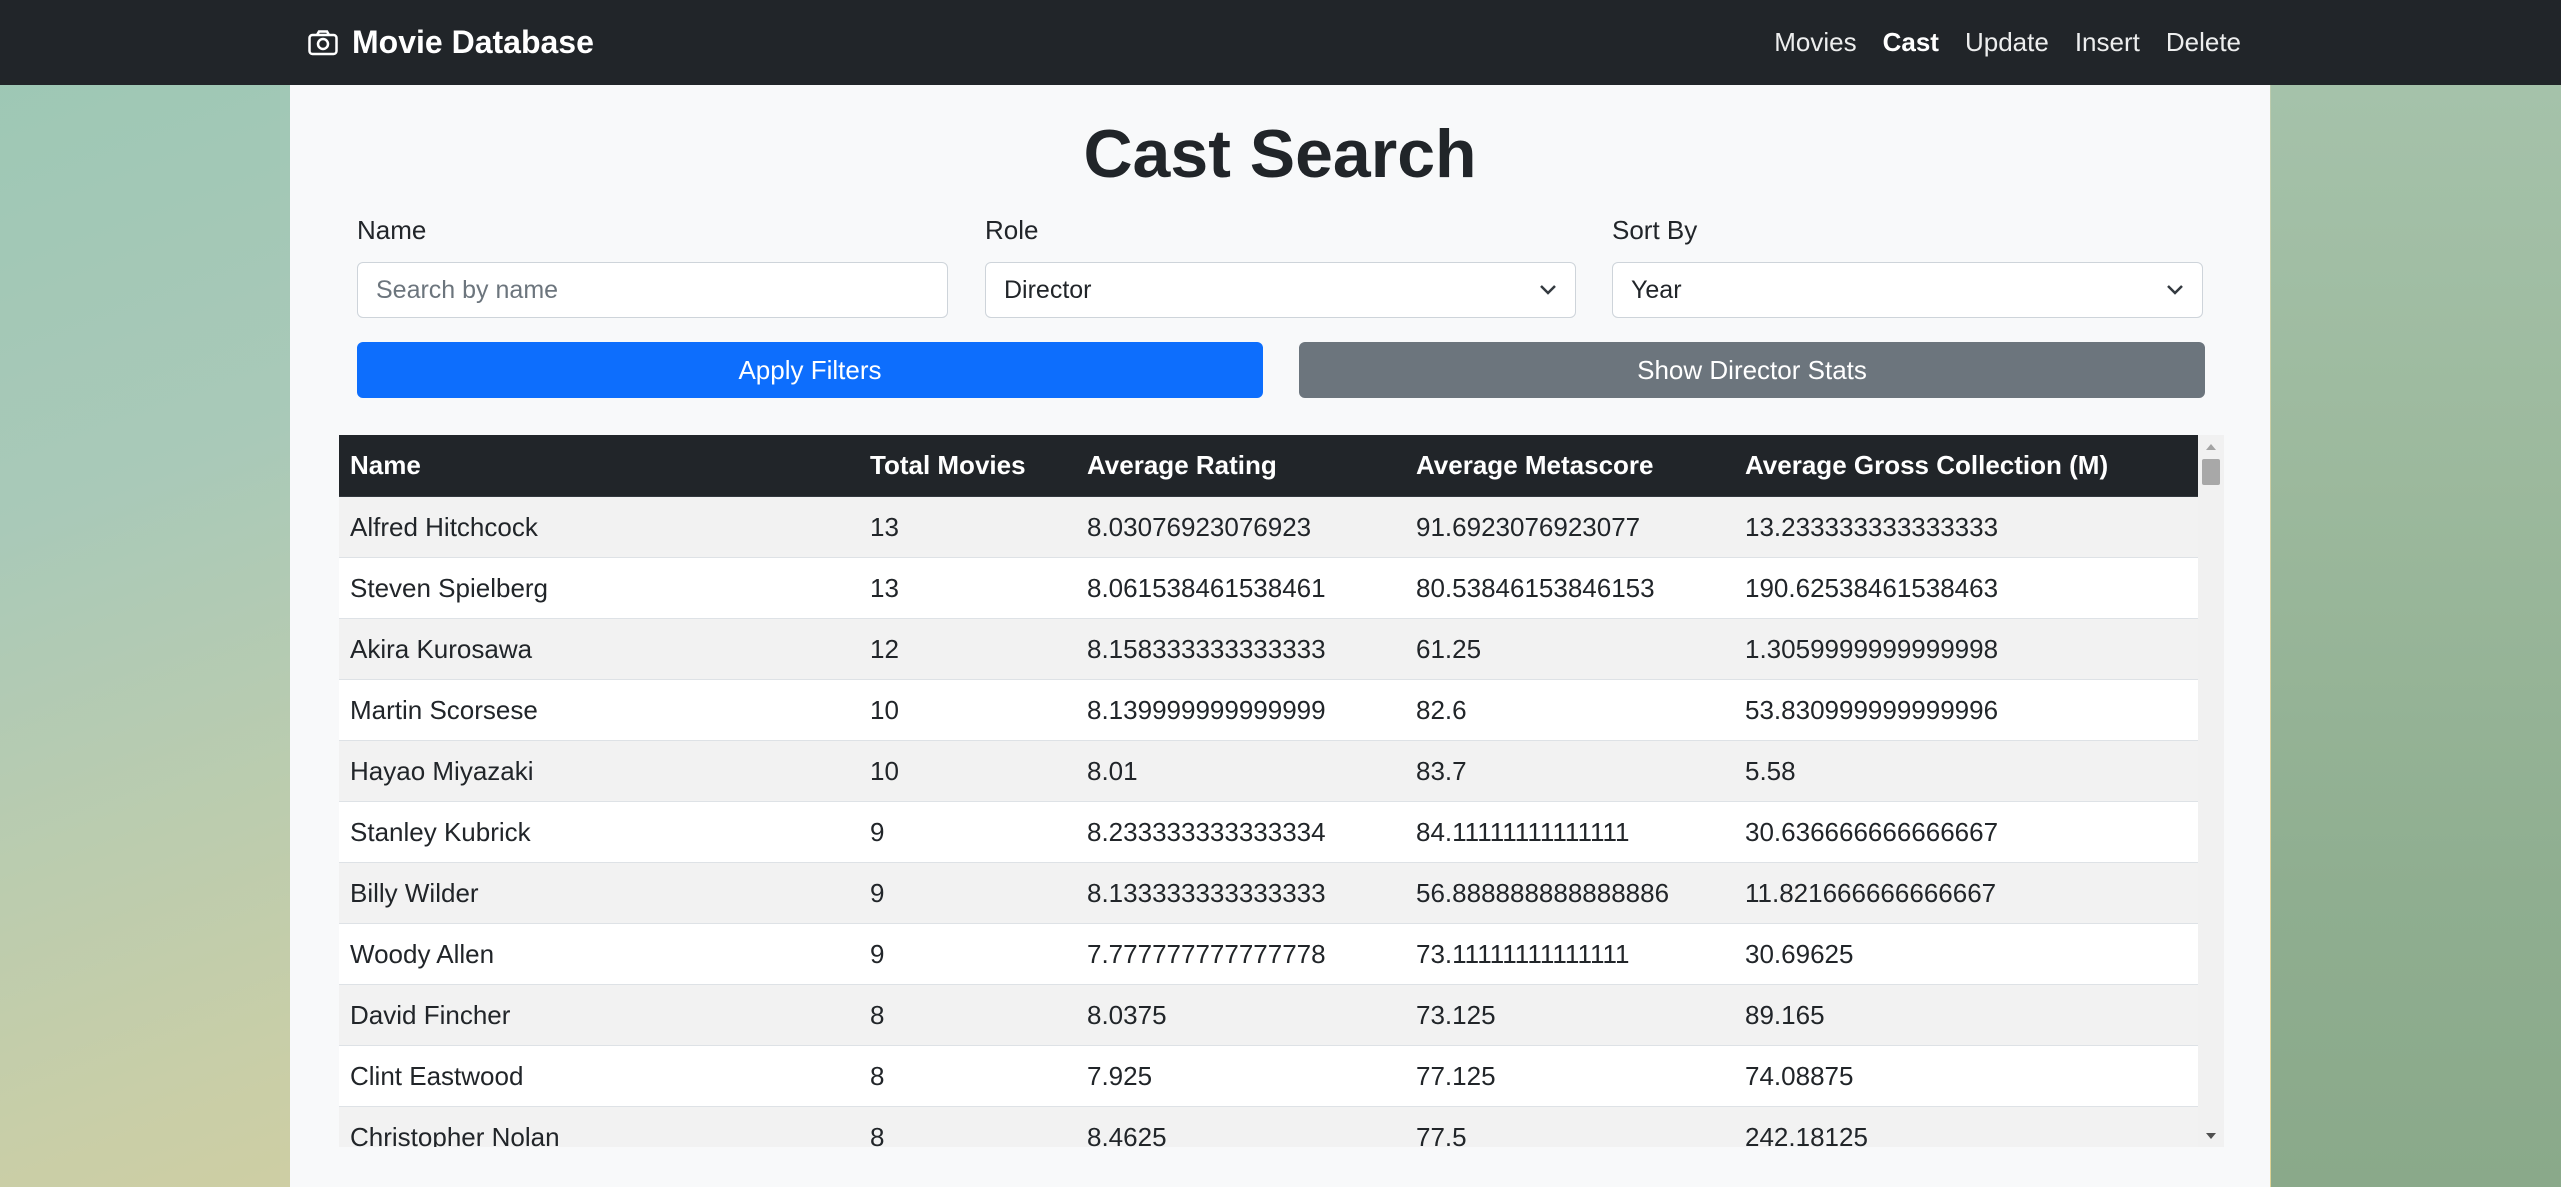 The height and width of the screenshot is (1187, 2561). What do you see at coordinates (1048, 289) in the screenshot?
I see `role-select-value: Director` at bounding box center [1048, 289].